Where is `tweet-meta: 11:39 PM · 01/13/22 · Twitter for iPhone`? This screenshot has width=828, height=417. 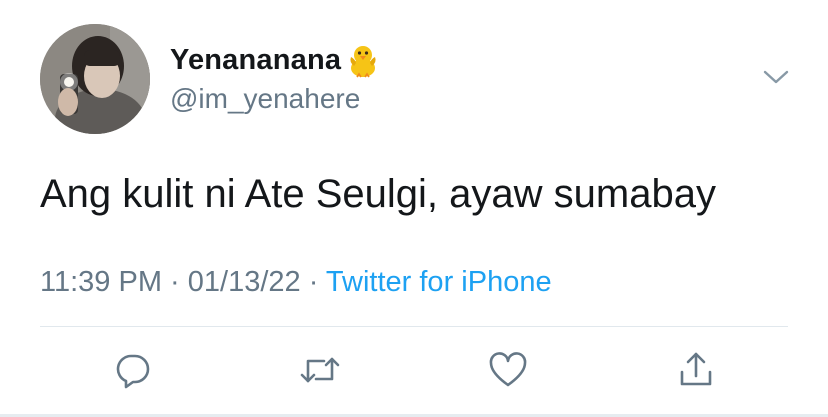
tweet-meta: 11:39 PM · 01/13/22 · Twitter for iPhone is located at coordinates (296, 282).